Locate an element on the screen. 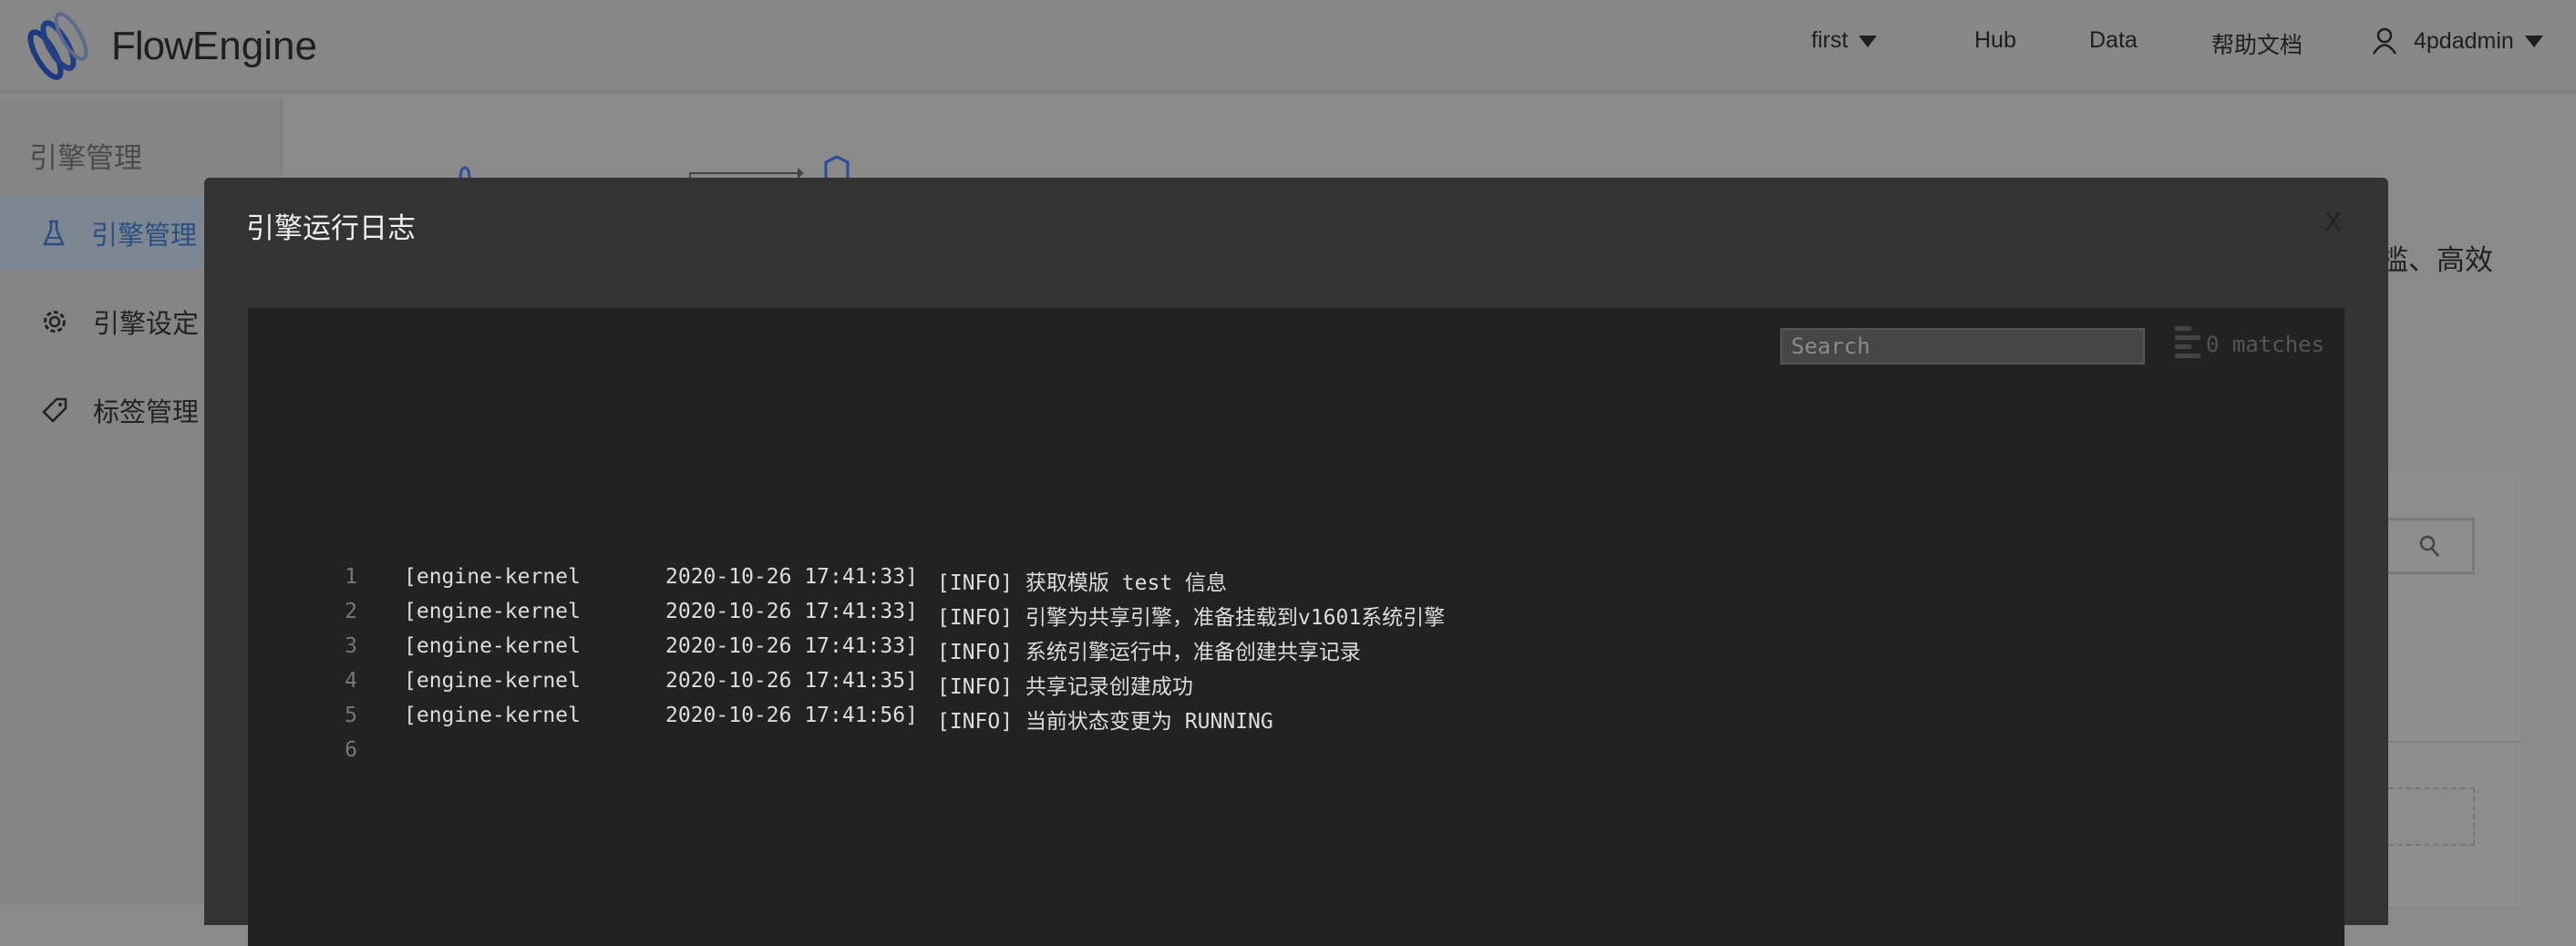 This screenshot has height=946, width=2576. log-message: [INFO] 引擎为共享引擎，准备挂载到v1601系统引擎 is located at coordinates (1191, 618).